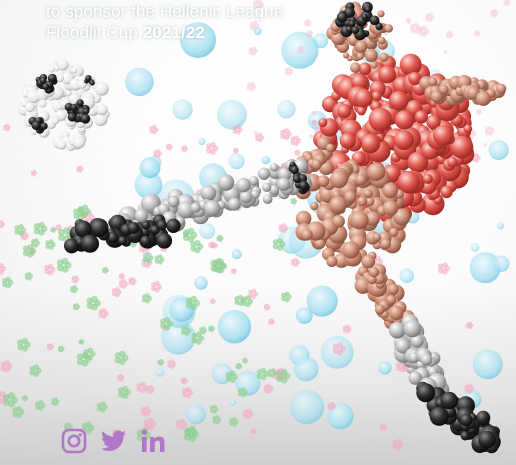 The width and height of the screenshot is (516, 465). I want to click on football, so click(63, 105).